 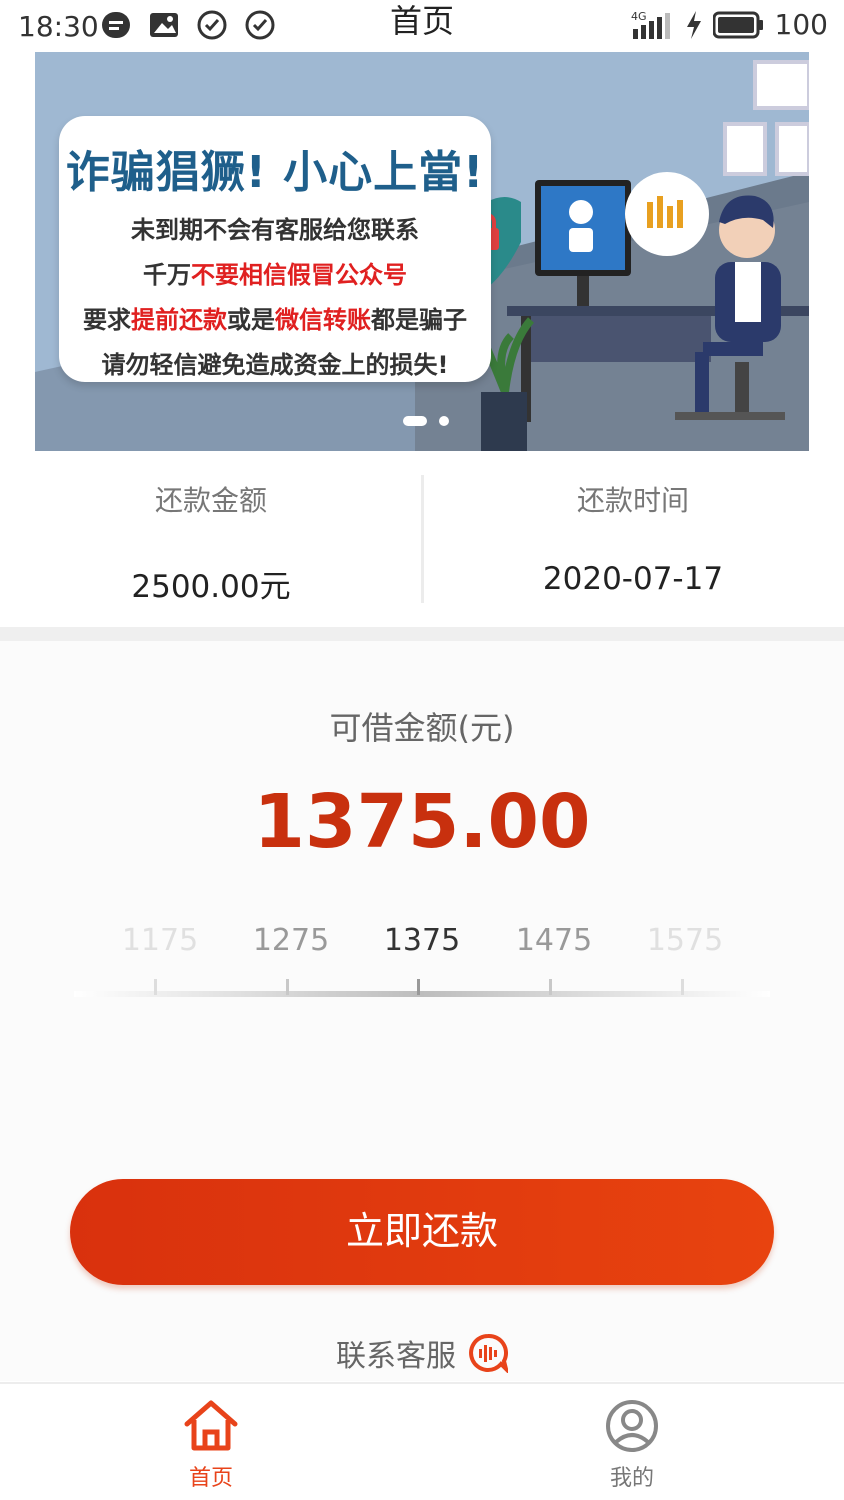 I want to click on warning-line-2-highlight: 不要相信假冒公众号, so click(x=299, y=275).